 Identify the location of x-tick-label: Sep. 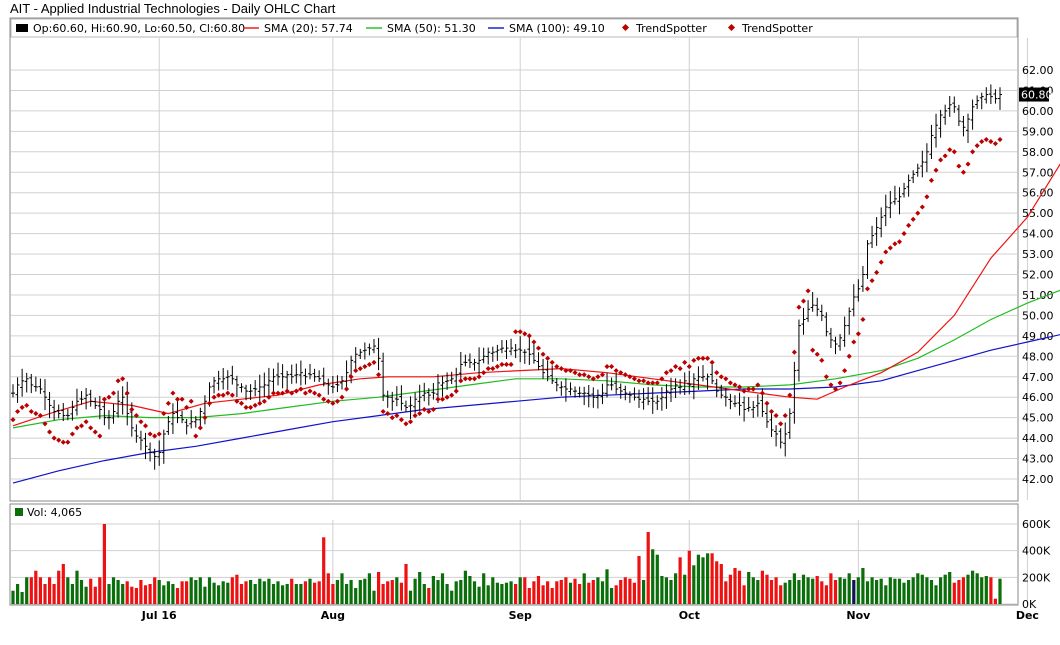
(520, 615).